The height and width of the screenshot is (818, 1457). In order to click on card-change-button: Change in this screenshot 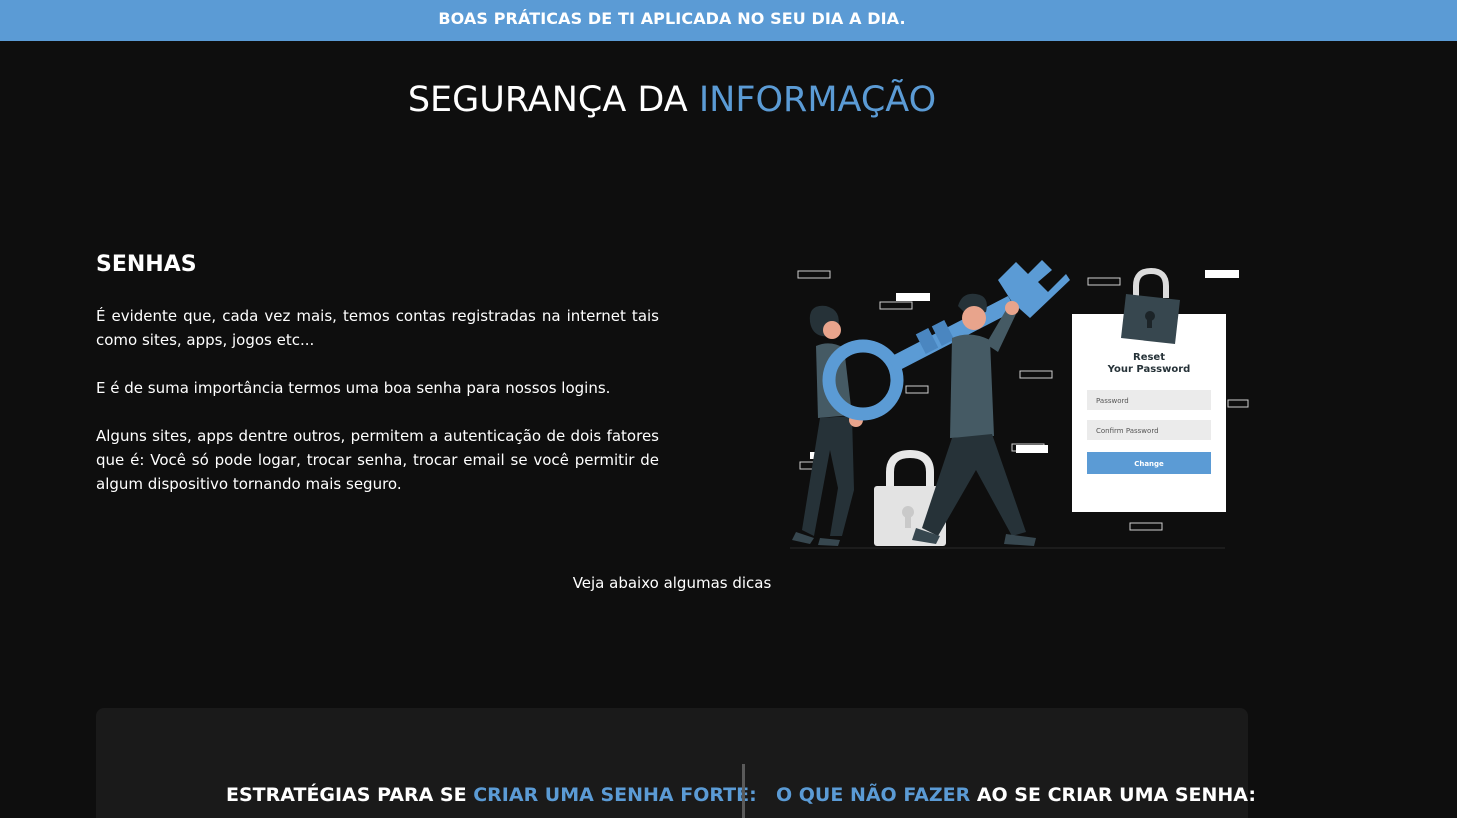, I will do `click(1149, 464)`.